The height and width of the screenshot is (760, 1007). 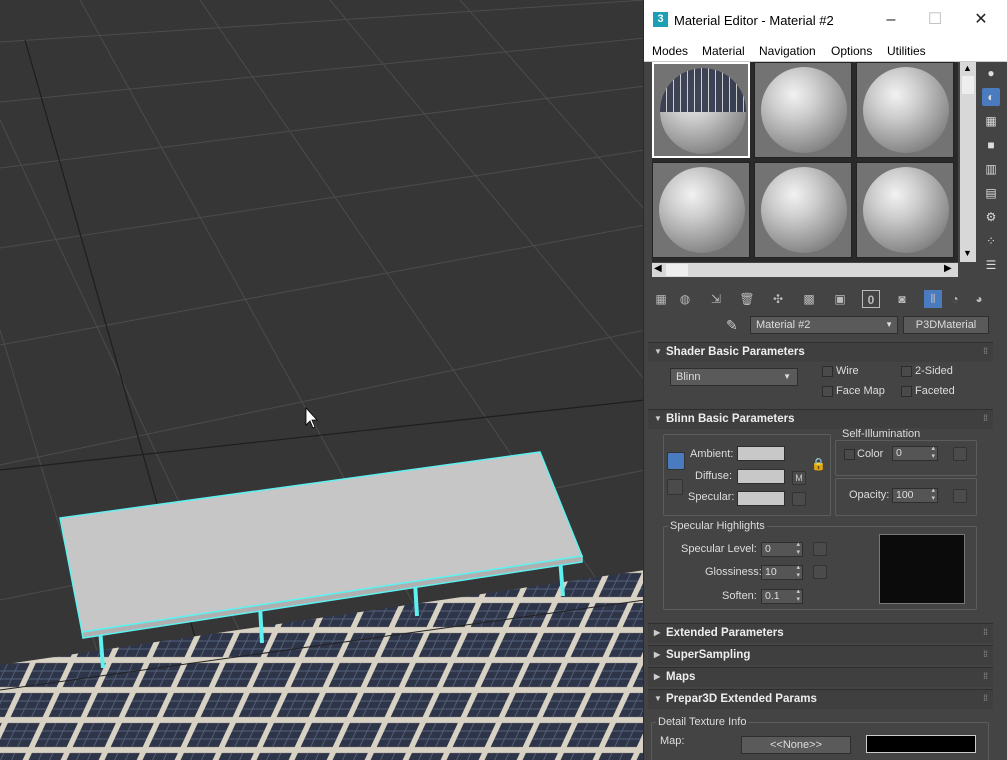 I want to click on material-map-navigator-icon: ☰, so click(x=991, y=265).